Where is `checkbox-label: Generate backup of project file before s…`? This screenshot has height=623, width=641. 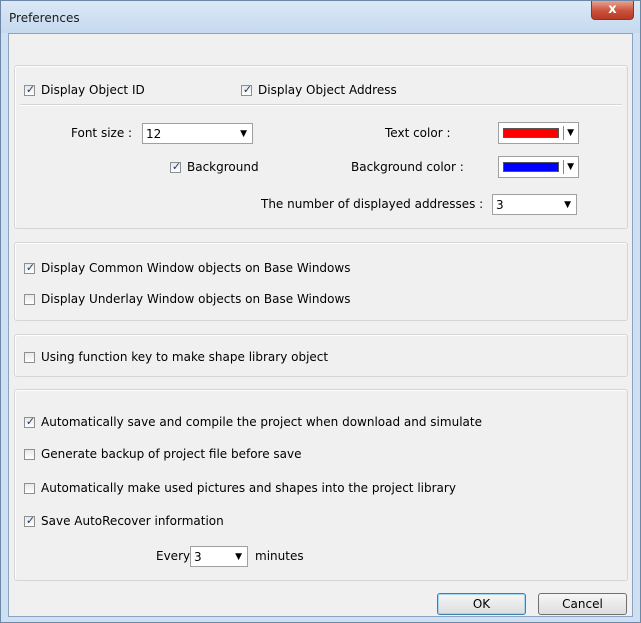 checkbox-label: Generate backup of project file before s… is located at coordinates (171, 454).